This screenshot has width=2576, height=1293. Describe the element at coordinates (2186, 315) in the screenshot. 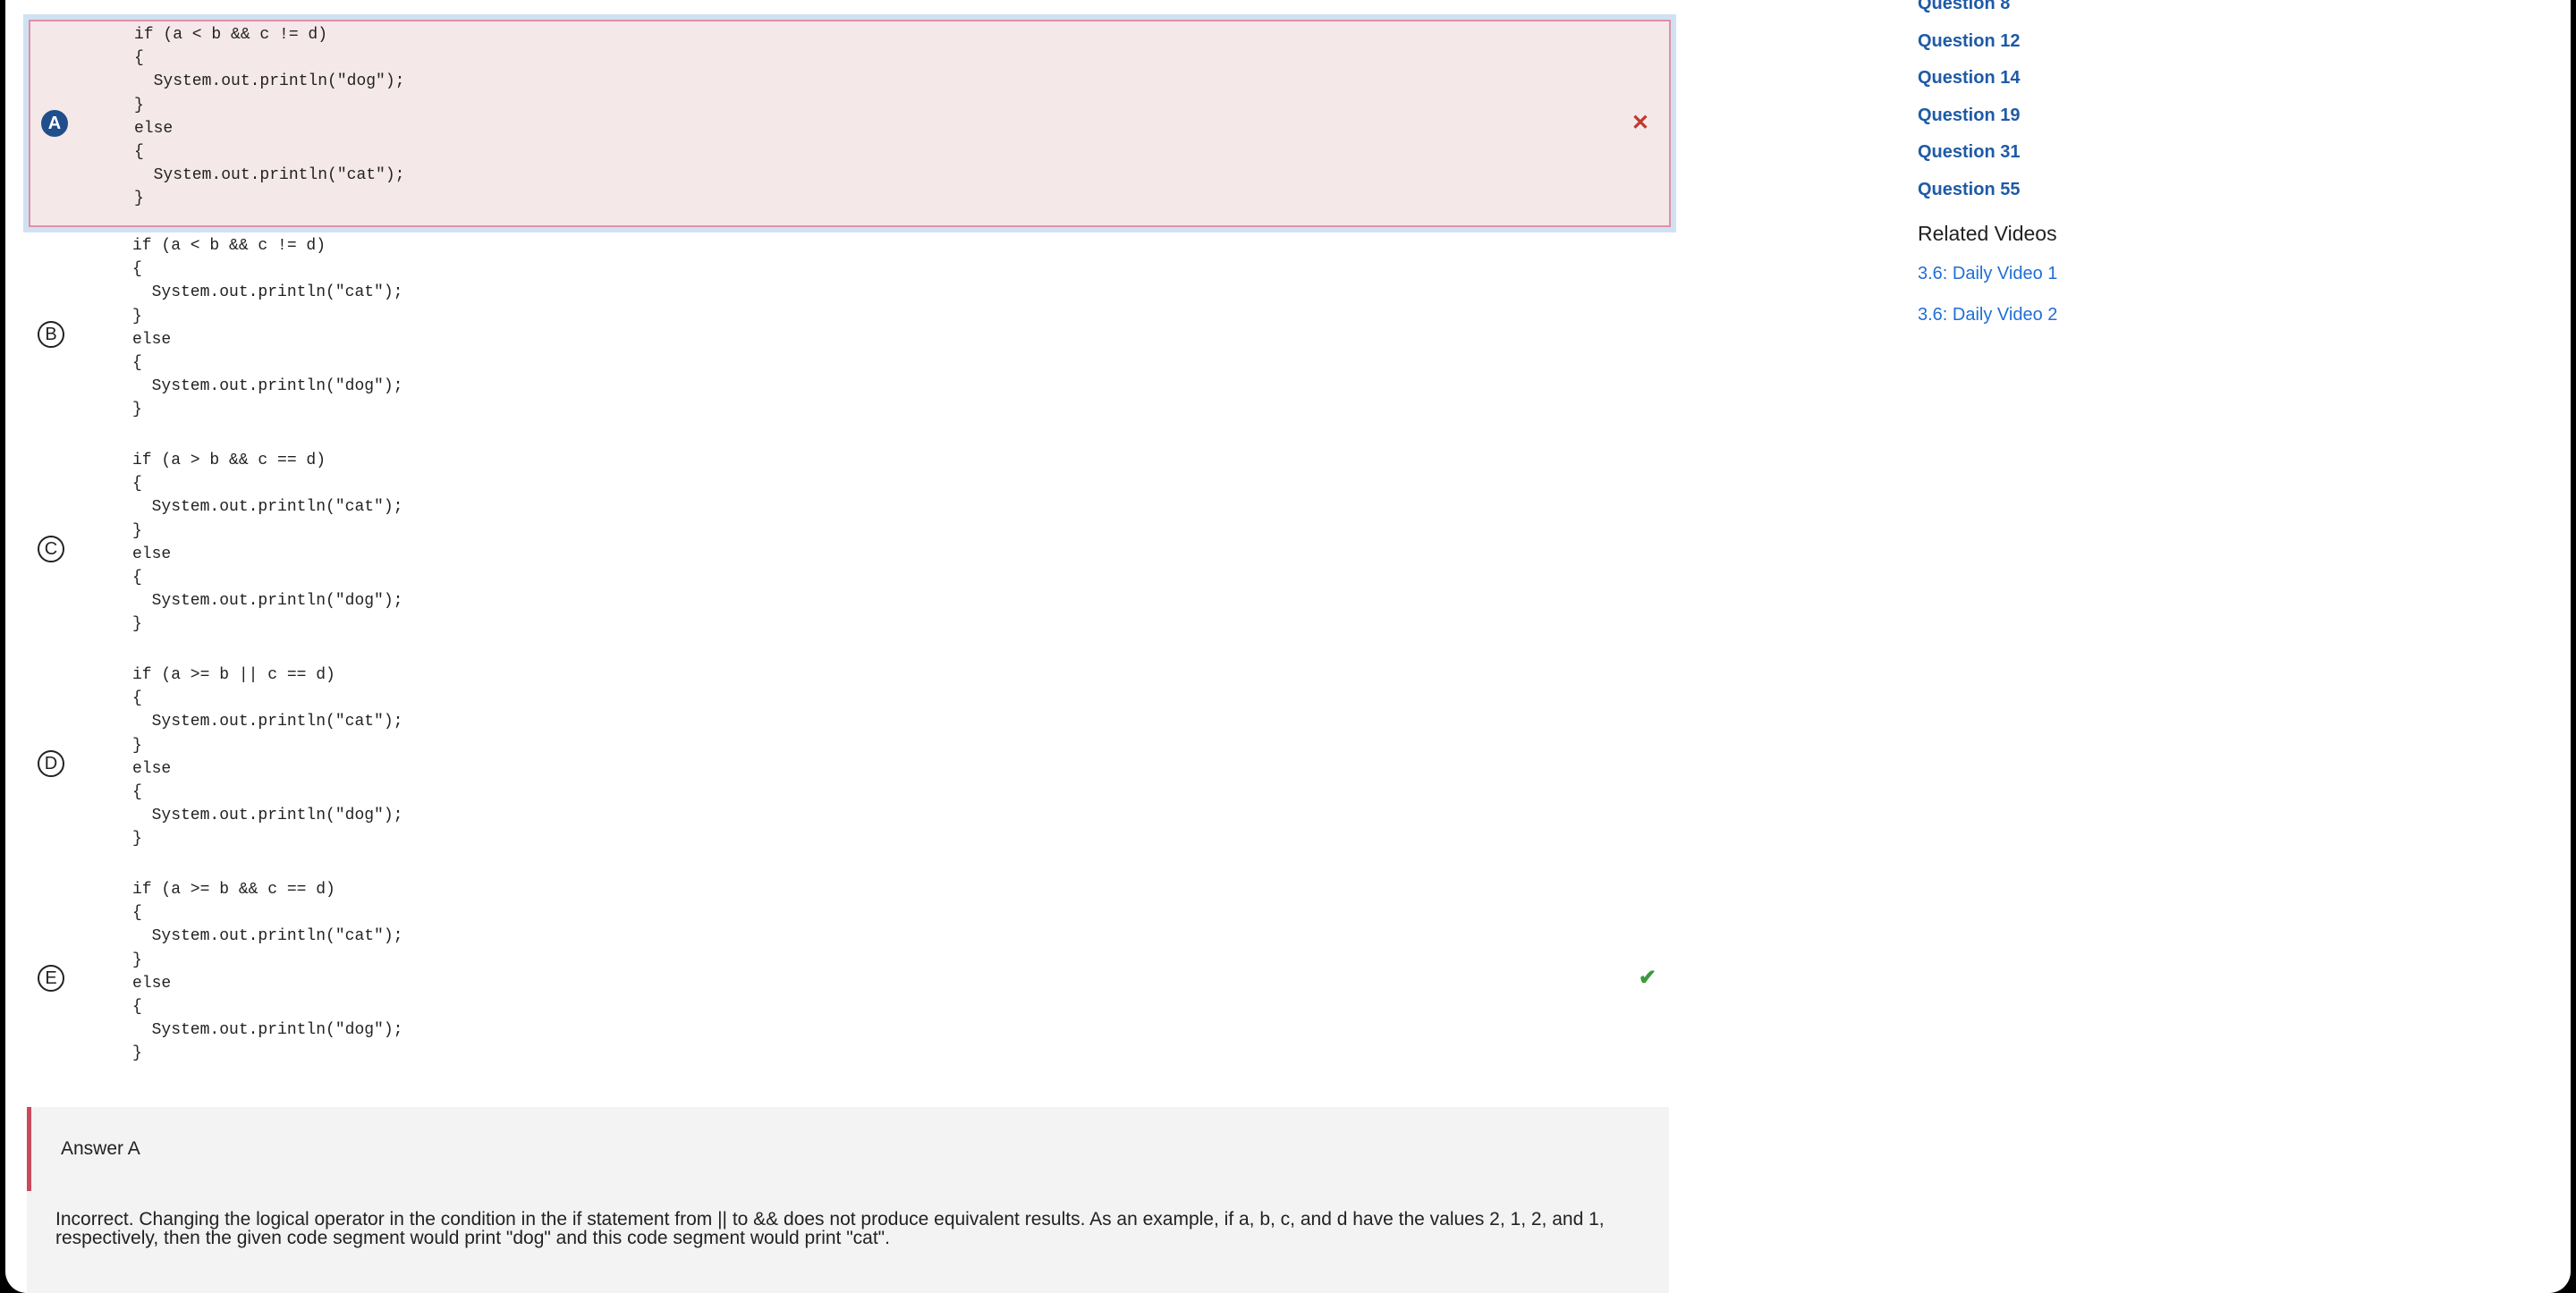

I see `video-link-2: 3.6: Daily Video 2` at that location.